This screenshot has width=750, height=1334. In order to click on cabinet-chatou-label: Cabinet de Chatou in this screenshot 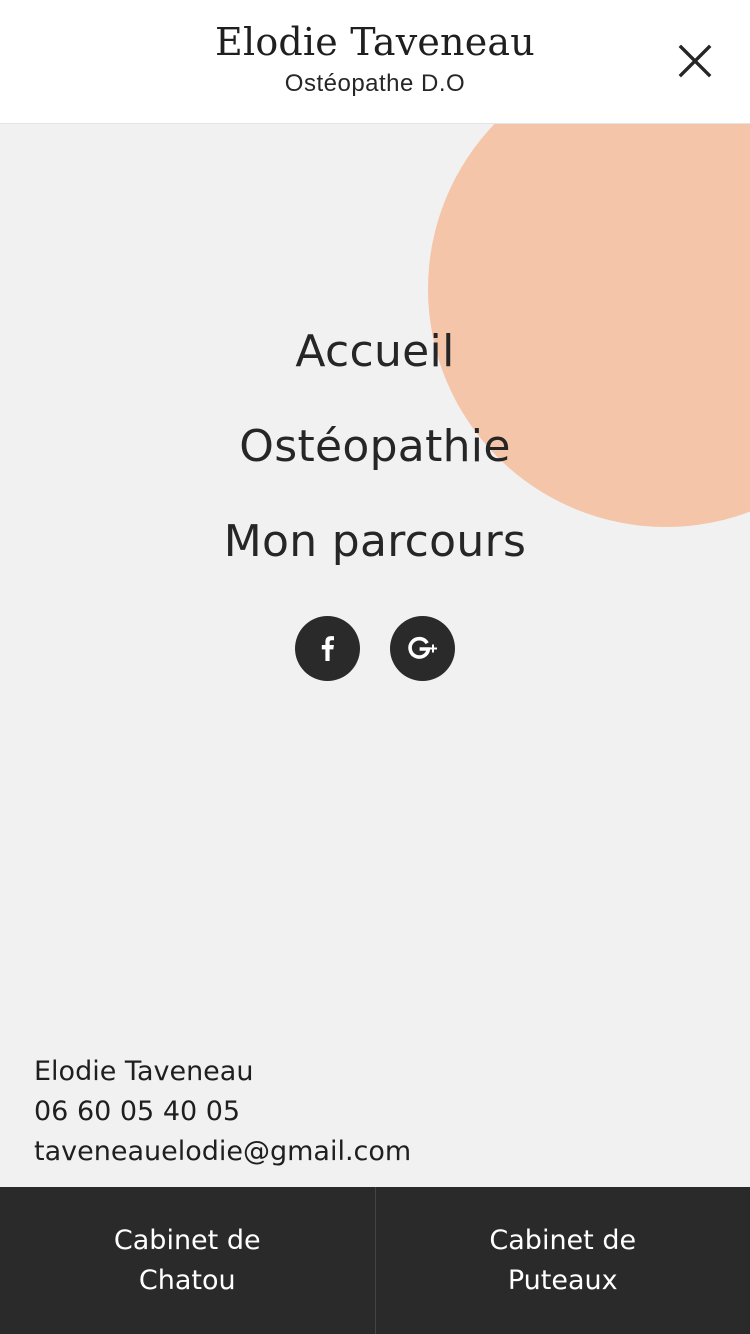, I will do `click(187, 1261)`.